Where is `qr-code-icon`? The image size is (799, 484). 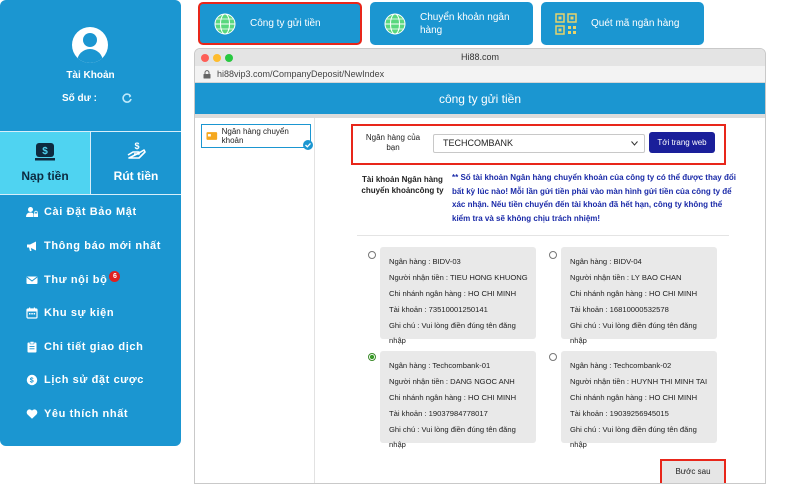 qr-code-icon is located at coordinates (566, 23).